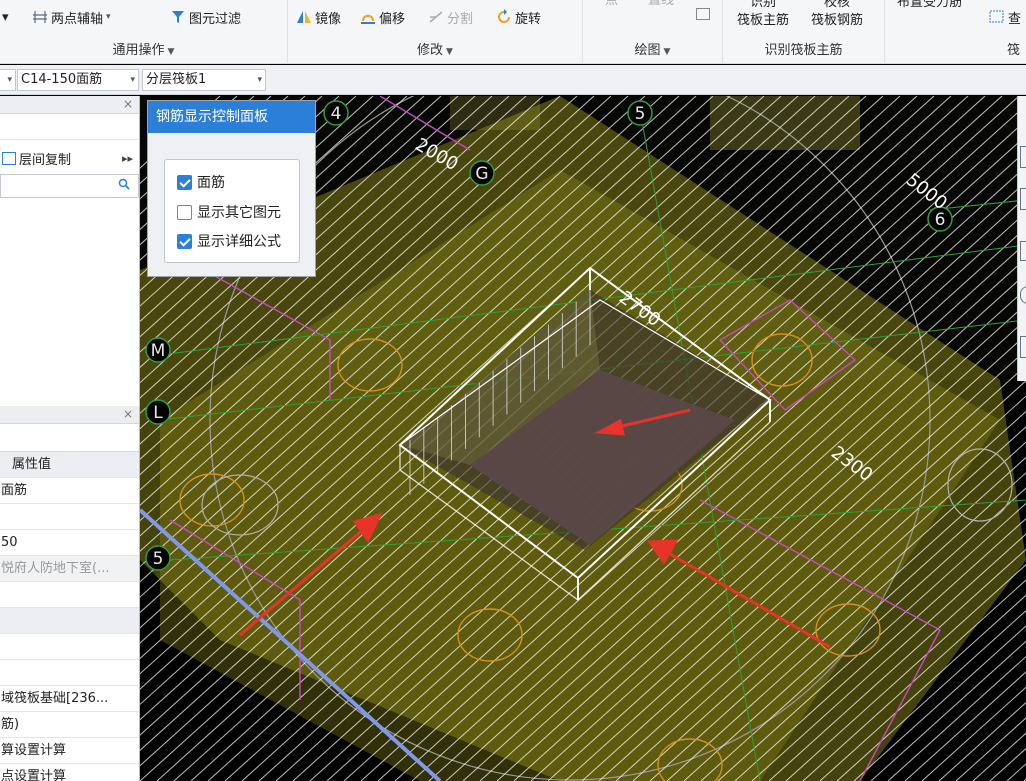 Image resolution: width=1026 pixels, height=781 pixels. What do you see at coordinates (460, 19) in the screenshot?
I see `split-label: 分割` at bounding box center [460, 19].